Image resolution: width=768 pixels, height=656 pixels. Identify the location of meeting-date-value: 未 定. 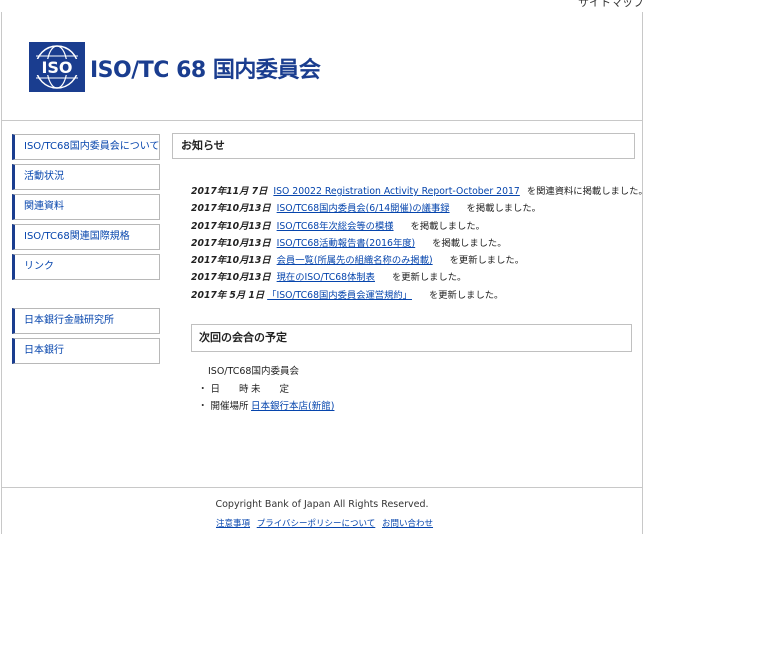
(270, 389).